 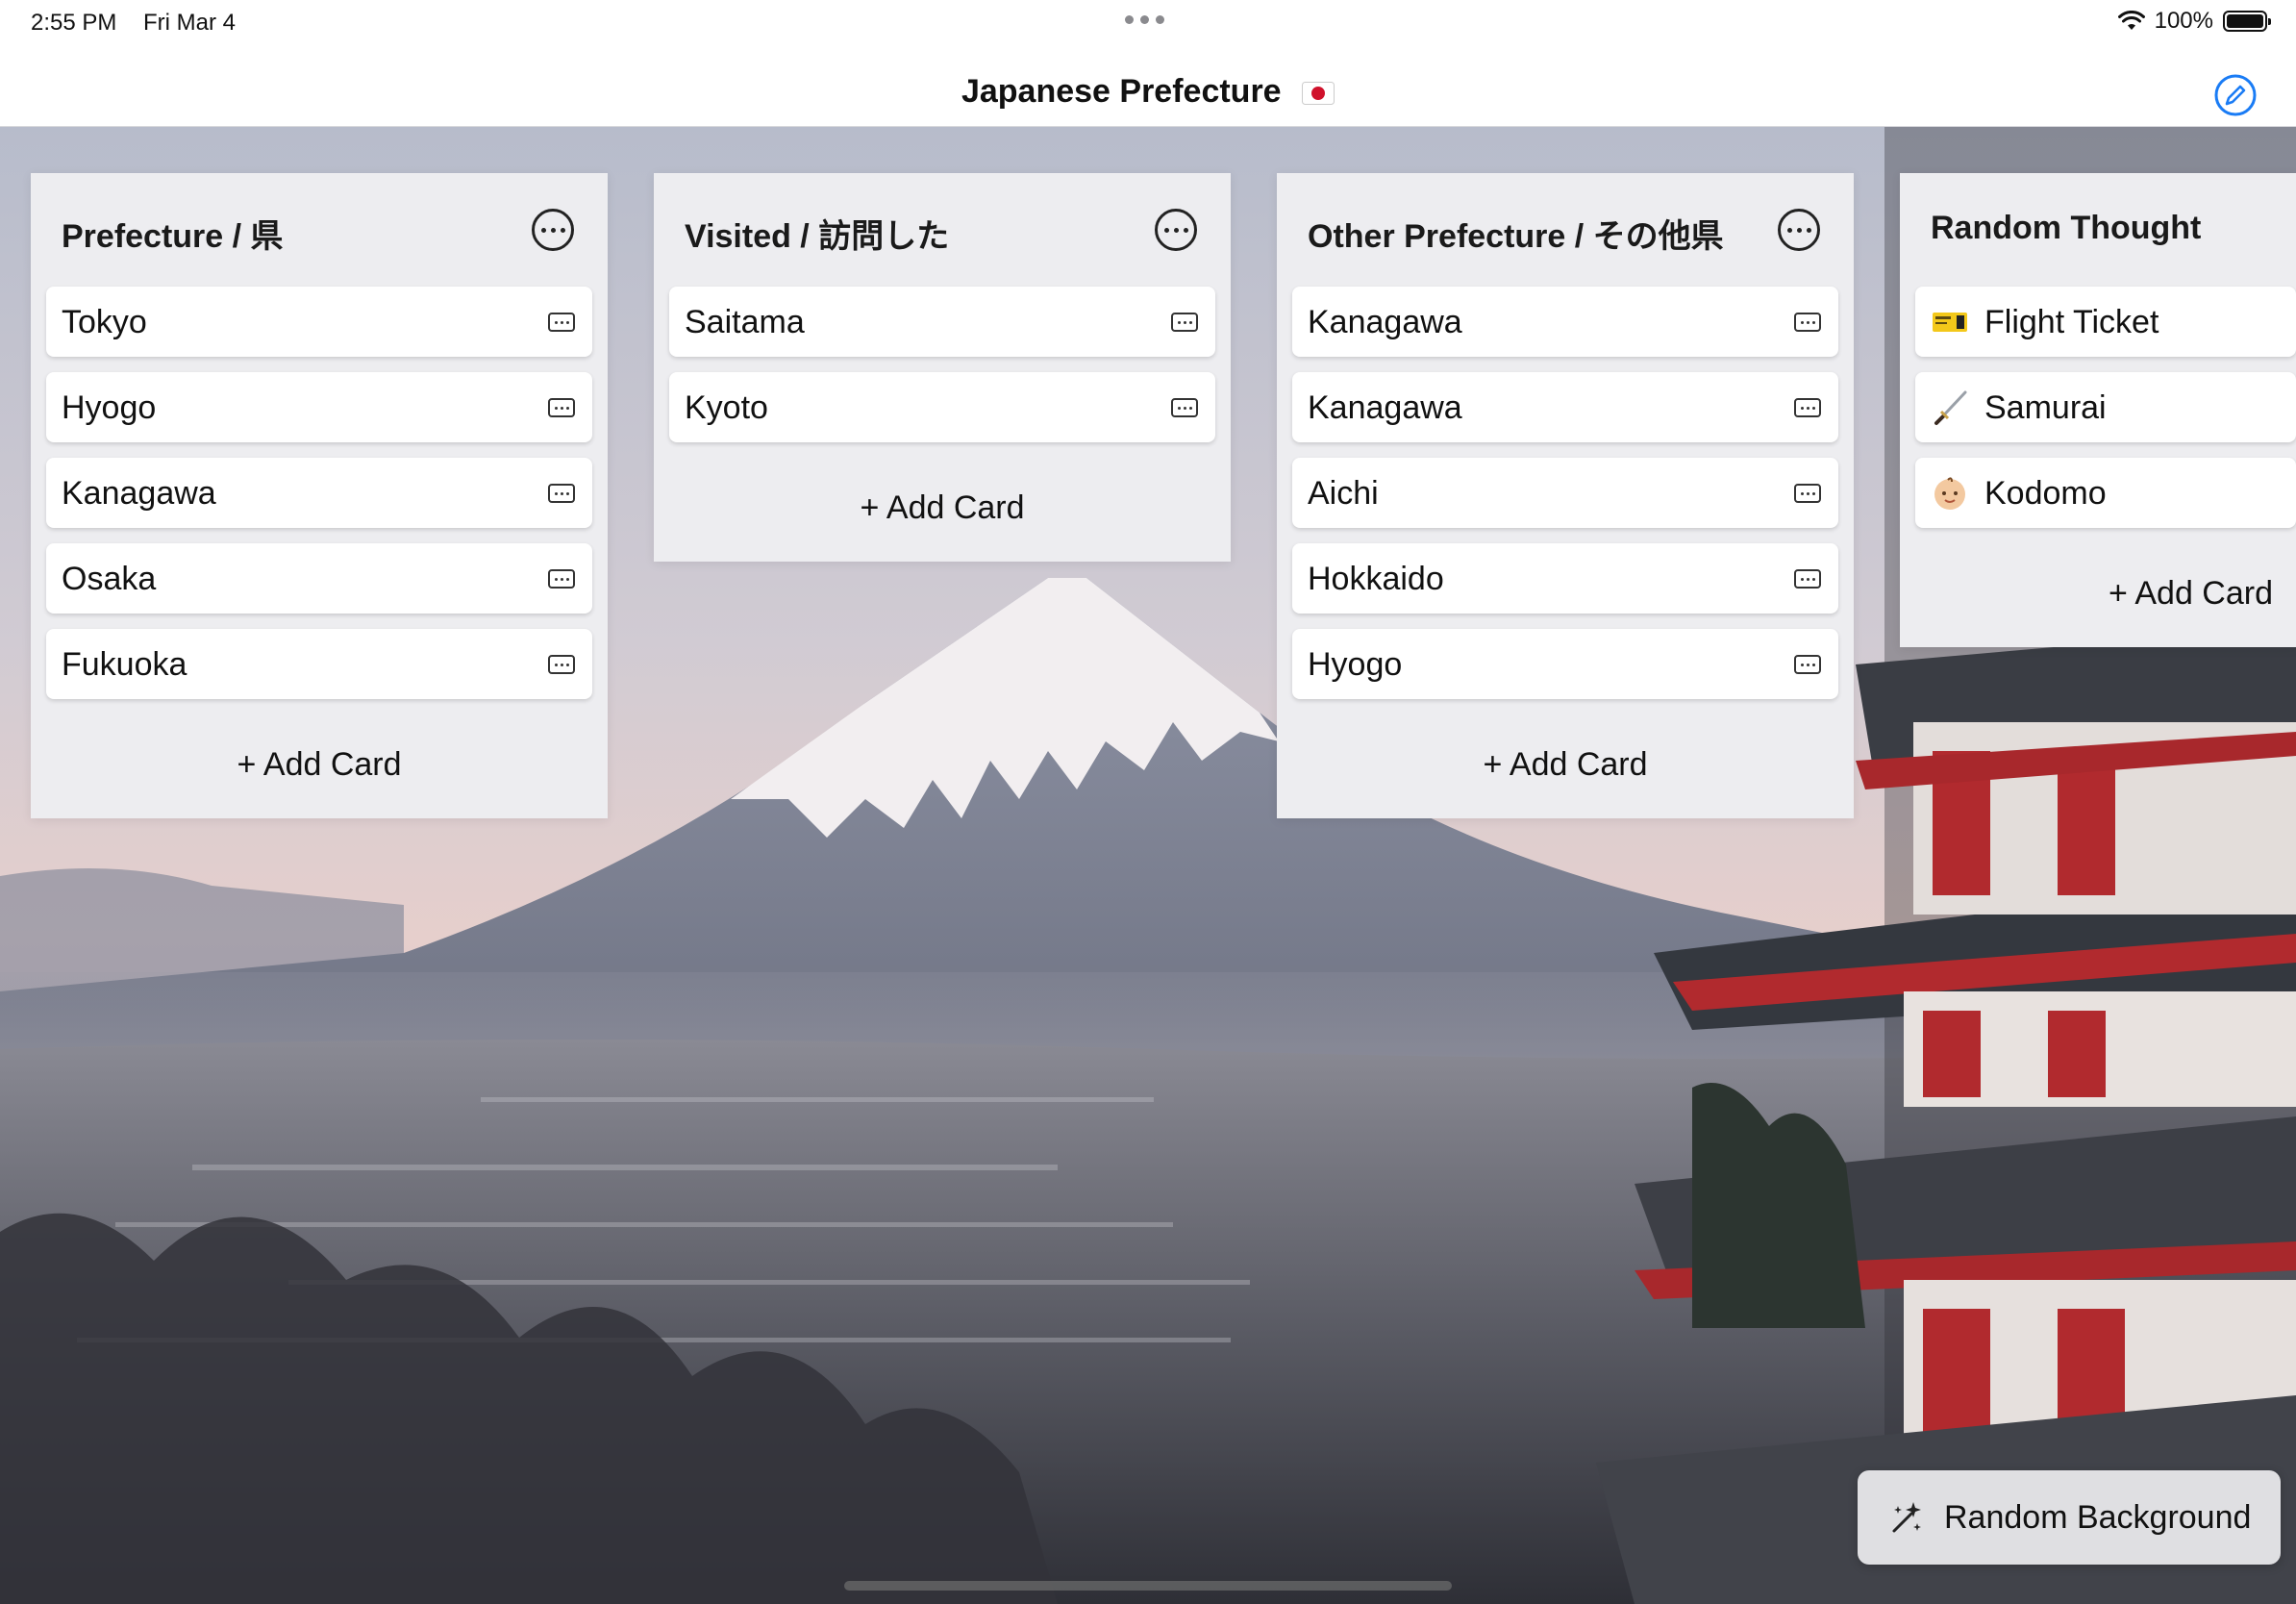 What do you see at coordinates (1565, 578) in the screenshot?
I see `card: Hokkaido` at bounding box center [1565, 578].